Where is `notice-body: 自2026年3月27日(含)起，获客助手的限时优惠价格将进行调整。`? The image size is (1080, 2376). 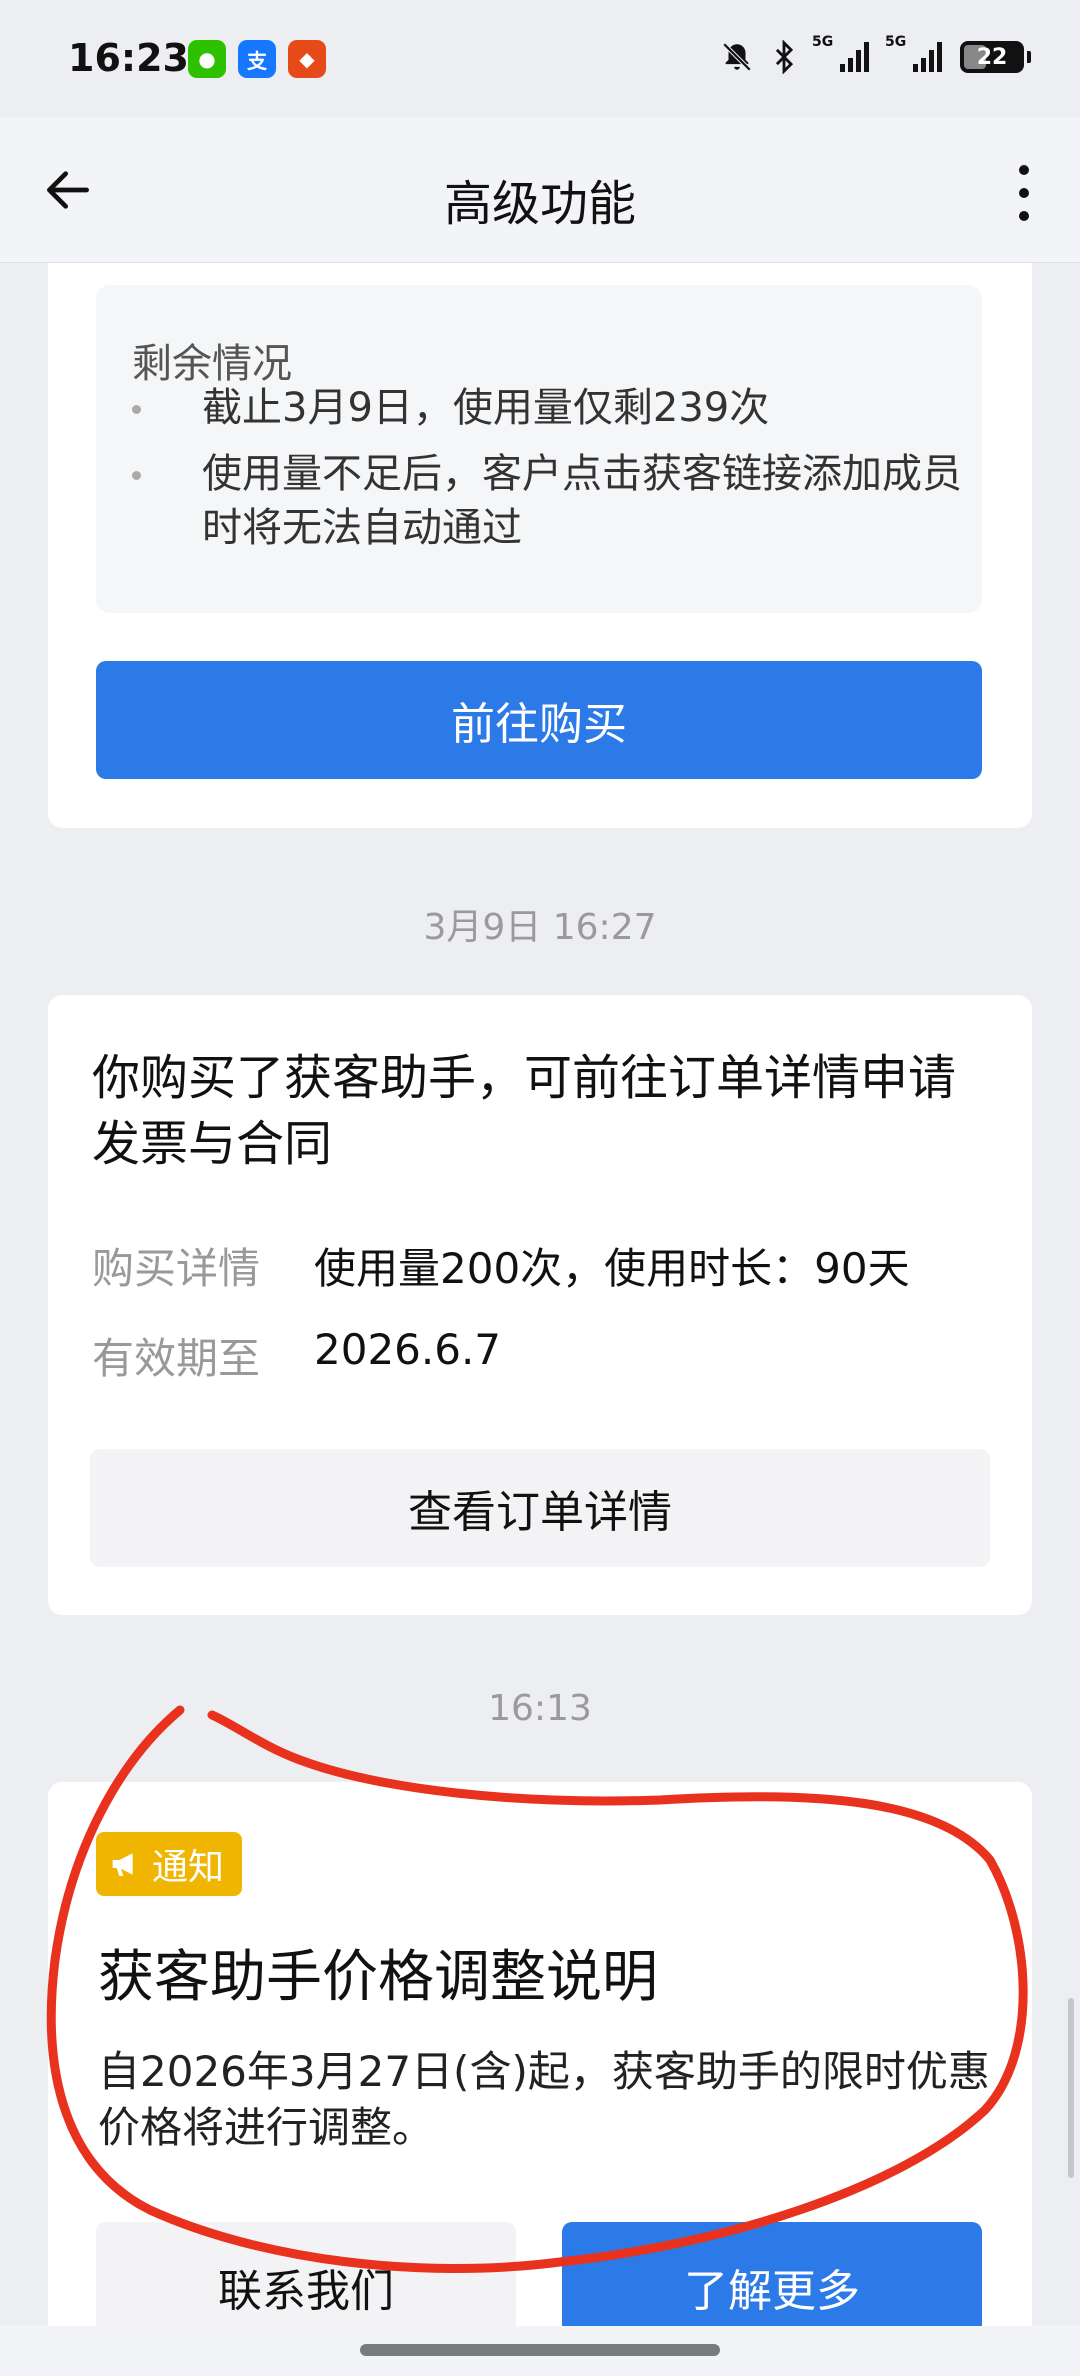 notice-body: 自2026年3月27日(含)起，获客助手的限时优惠价格将进行调整。 is located at coordinates (544, 2099).